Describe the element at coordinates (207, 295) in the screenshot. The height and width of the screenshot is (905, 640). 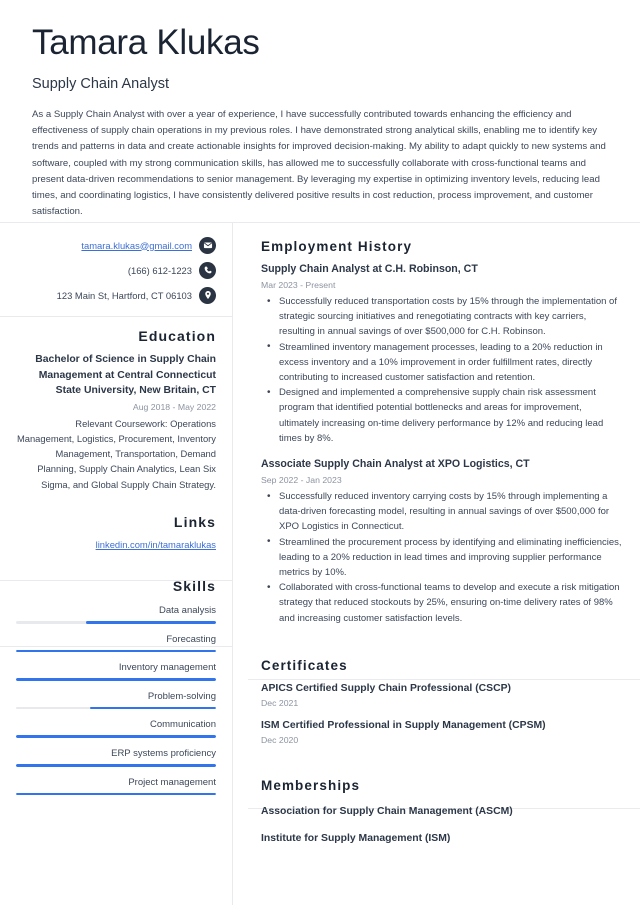
I see `location-pin-icon` at that location.